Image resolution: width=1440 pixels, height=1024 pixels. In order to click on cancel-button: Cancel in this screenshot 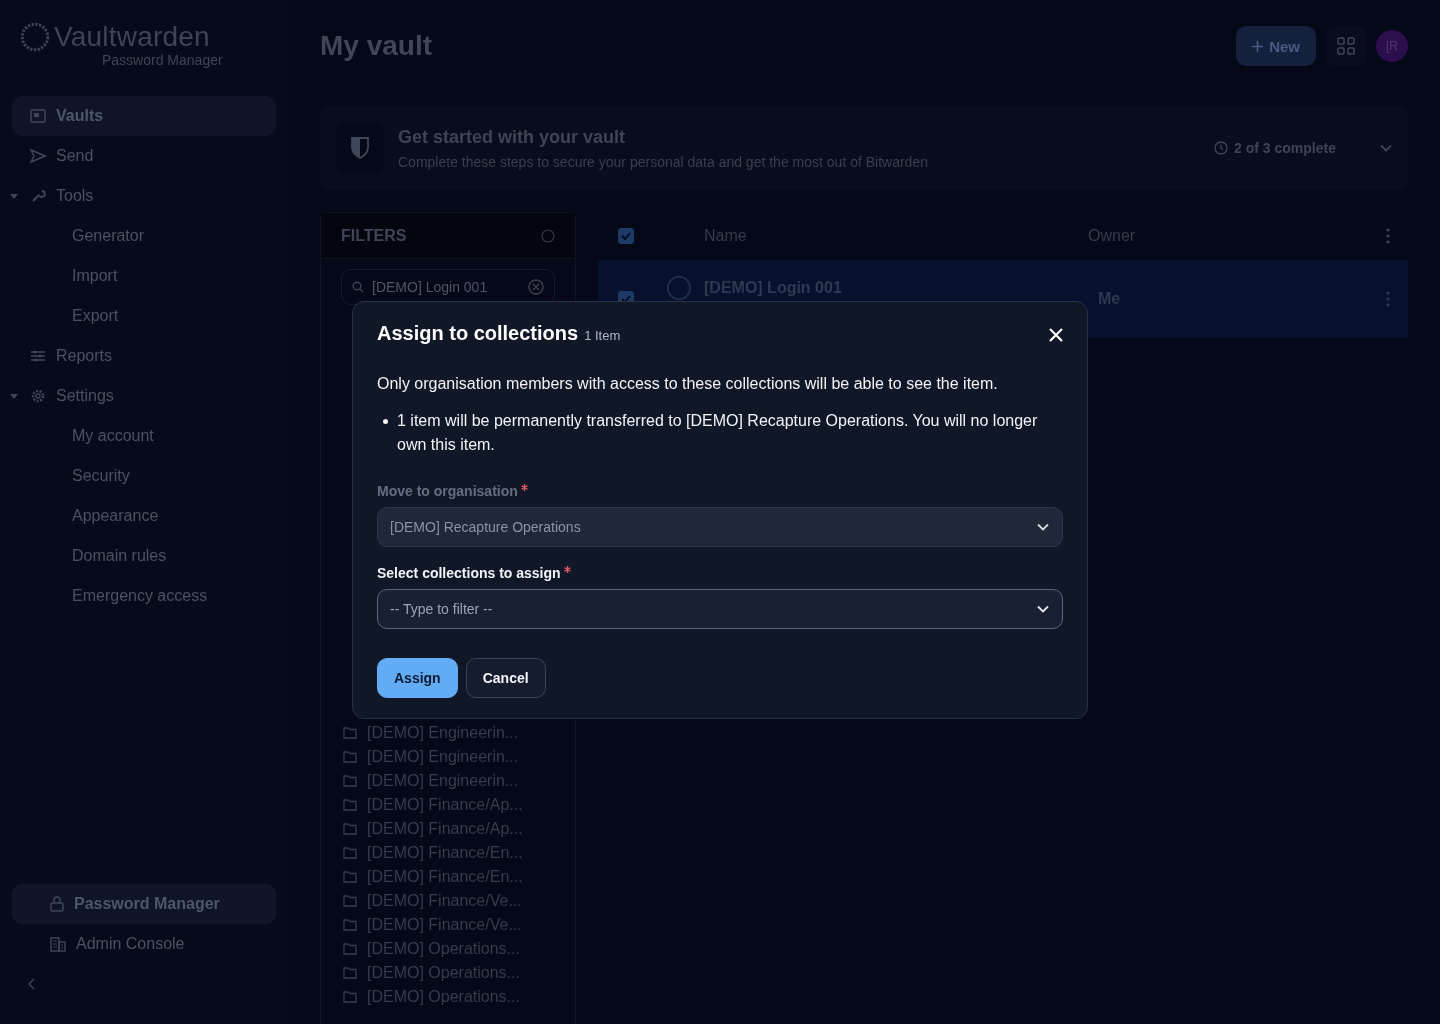, I will do `click(505, 678)`.